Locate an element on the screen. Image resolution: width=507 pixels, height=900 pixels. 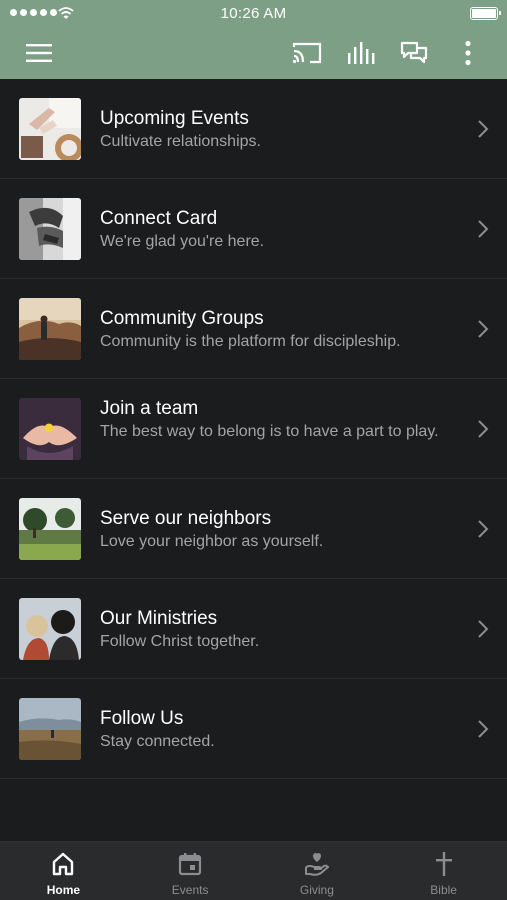
serve-our-neighbors-thumbnail is located at coordinates (50, 529).